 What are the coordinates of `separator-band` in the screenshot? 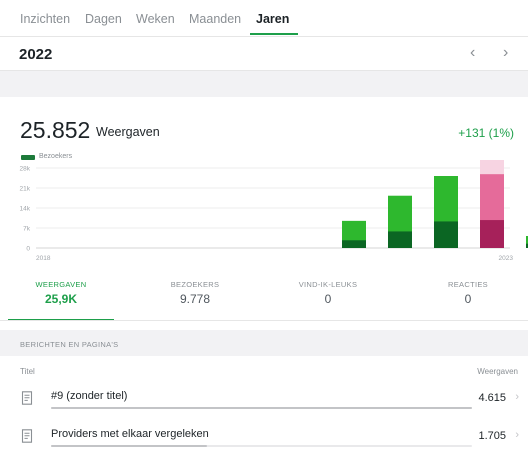 It's located at (264, 84).